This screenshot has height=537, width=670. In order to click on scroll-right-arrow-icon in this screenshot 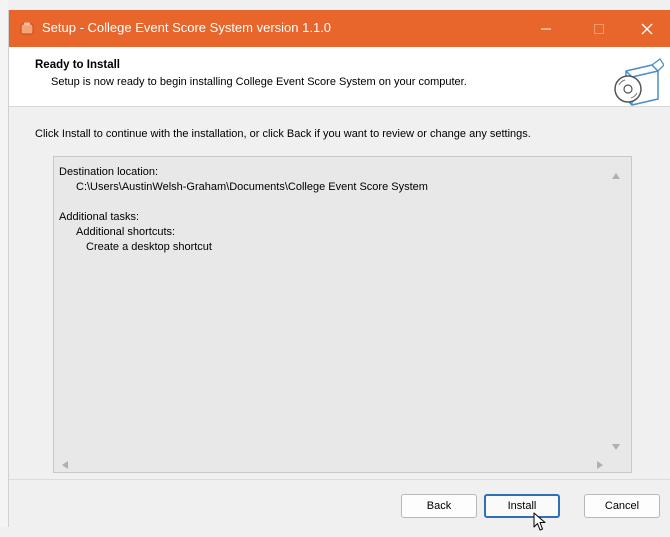, I will do `click(600, 466)`.